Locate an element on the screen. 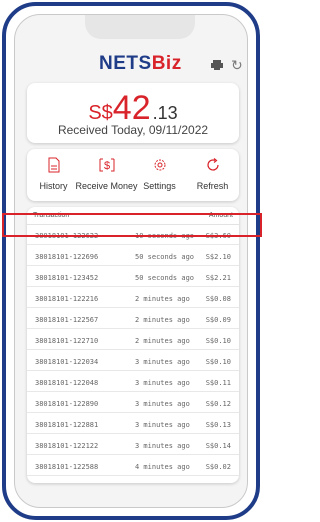 The height and width of the screenshot is (522, 320). transaction-id: 38018101-122710 is located at coordinates (67, 341).